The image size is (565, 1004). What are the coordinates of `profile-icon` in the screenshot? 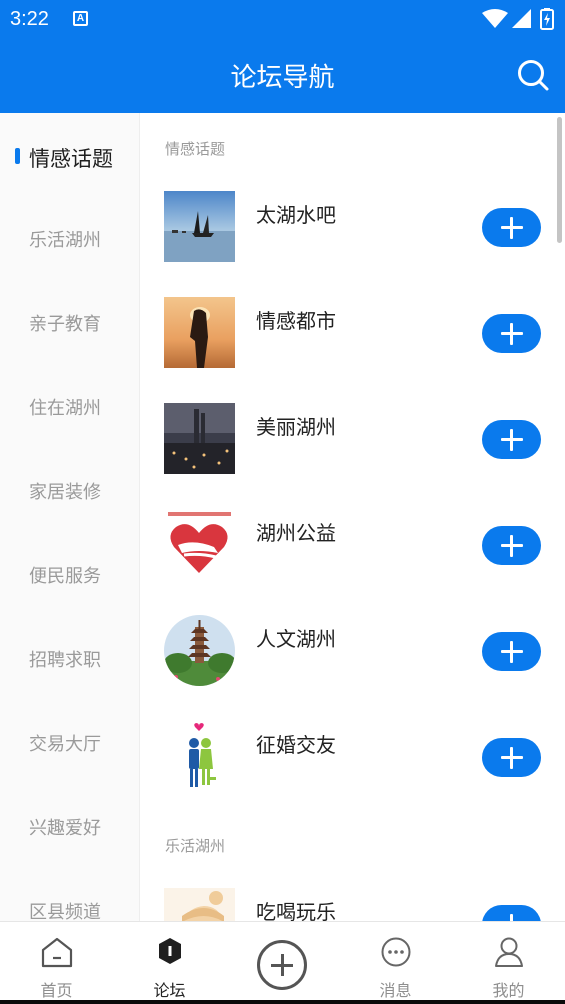 It's located at (508, 952).